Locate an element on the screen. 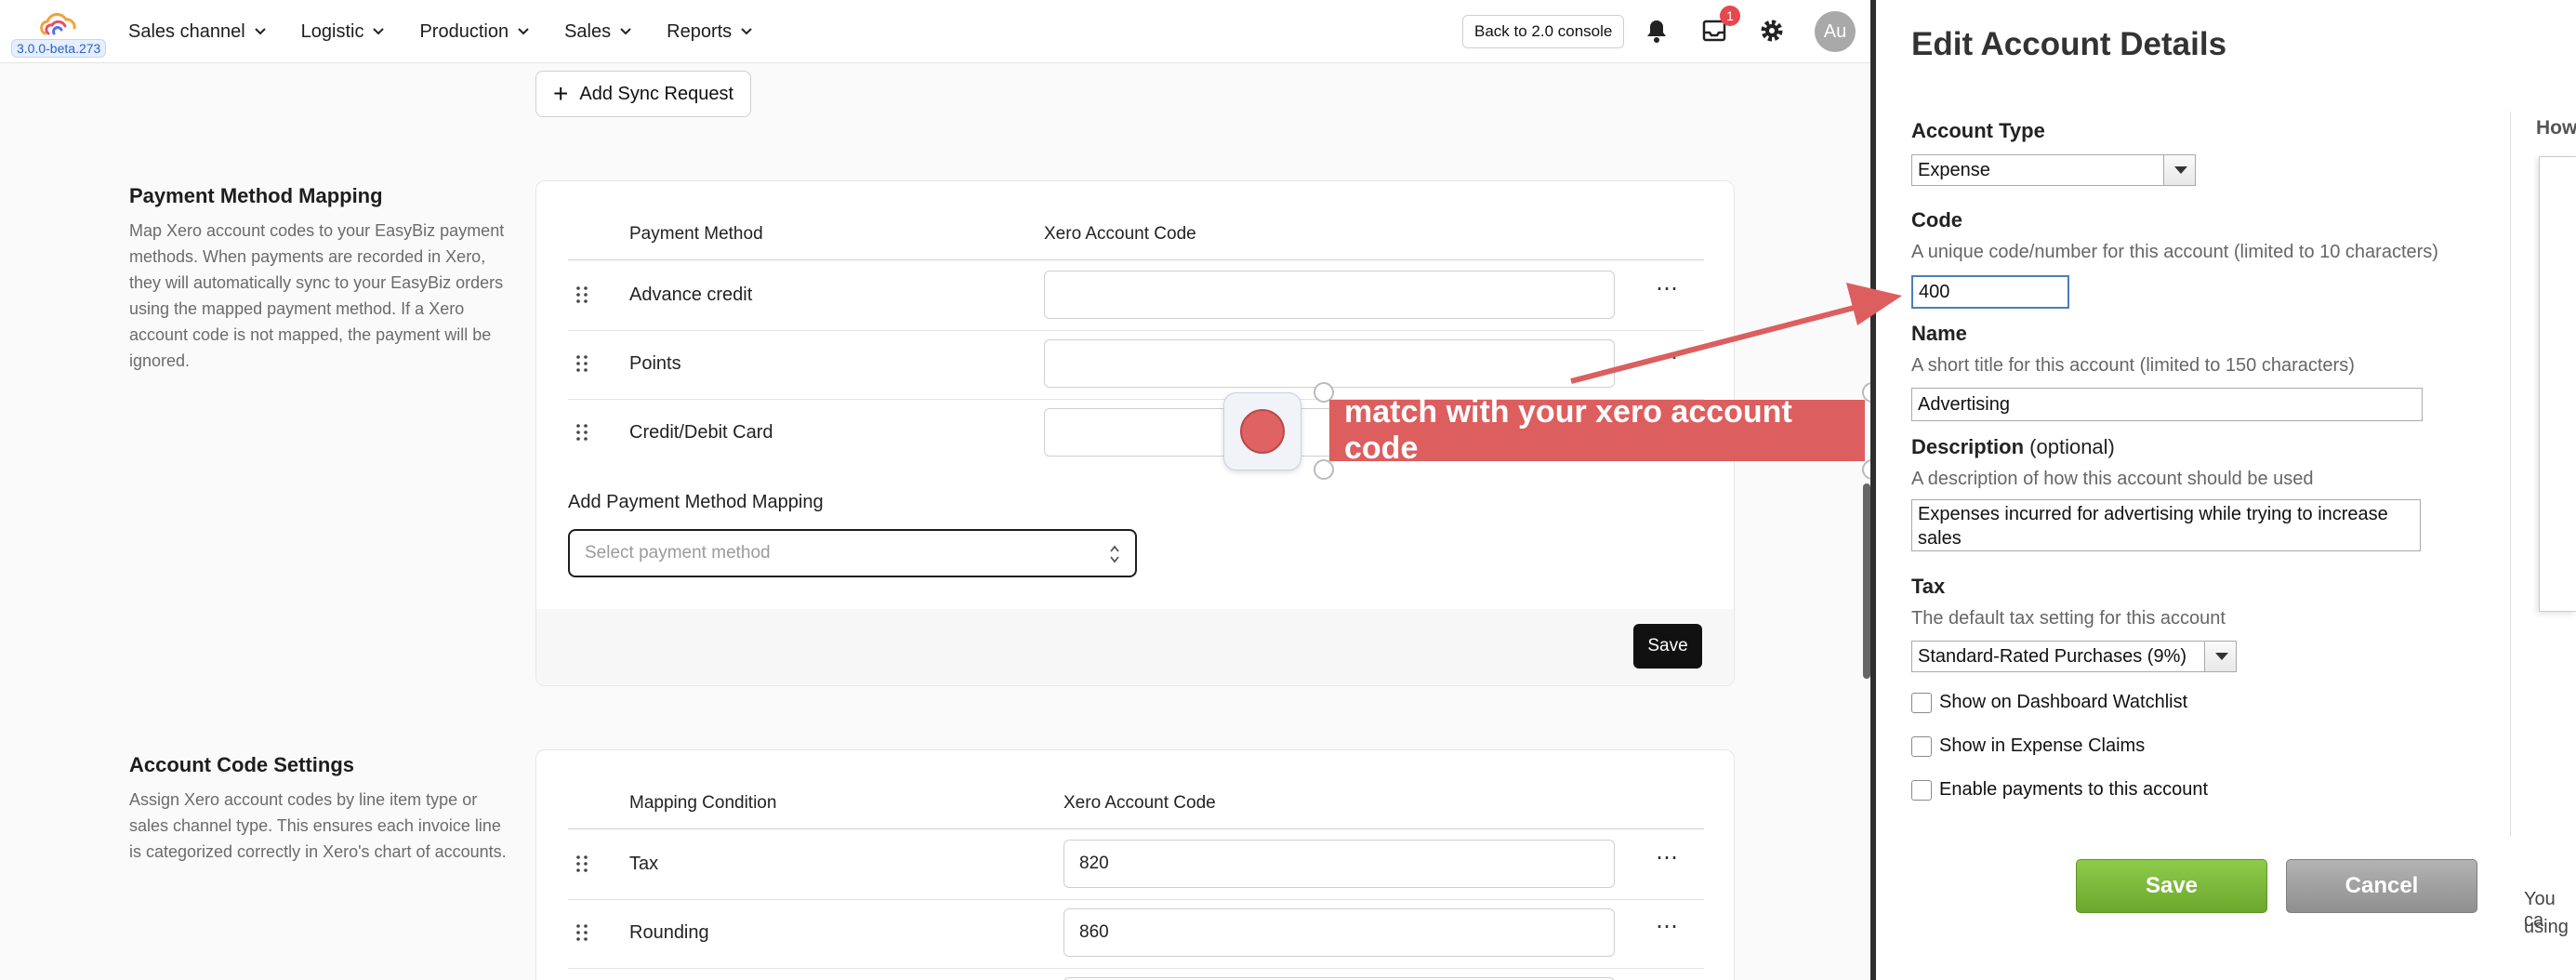  add-sync-request-button: + Add Sync Request is located at coordinates (643, 94).